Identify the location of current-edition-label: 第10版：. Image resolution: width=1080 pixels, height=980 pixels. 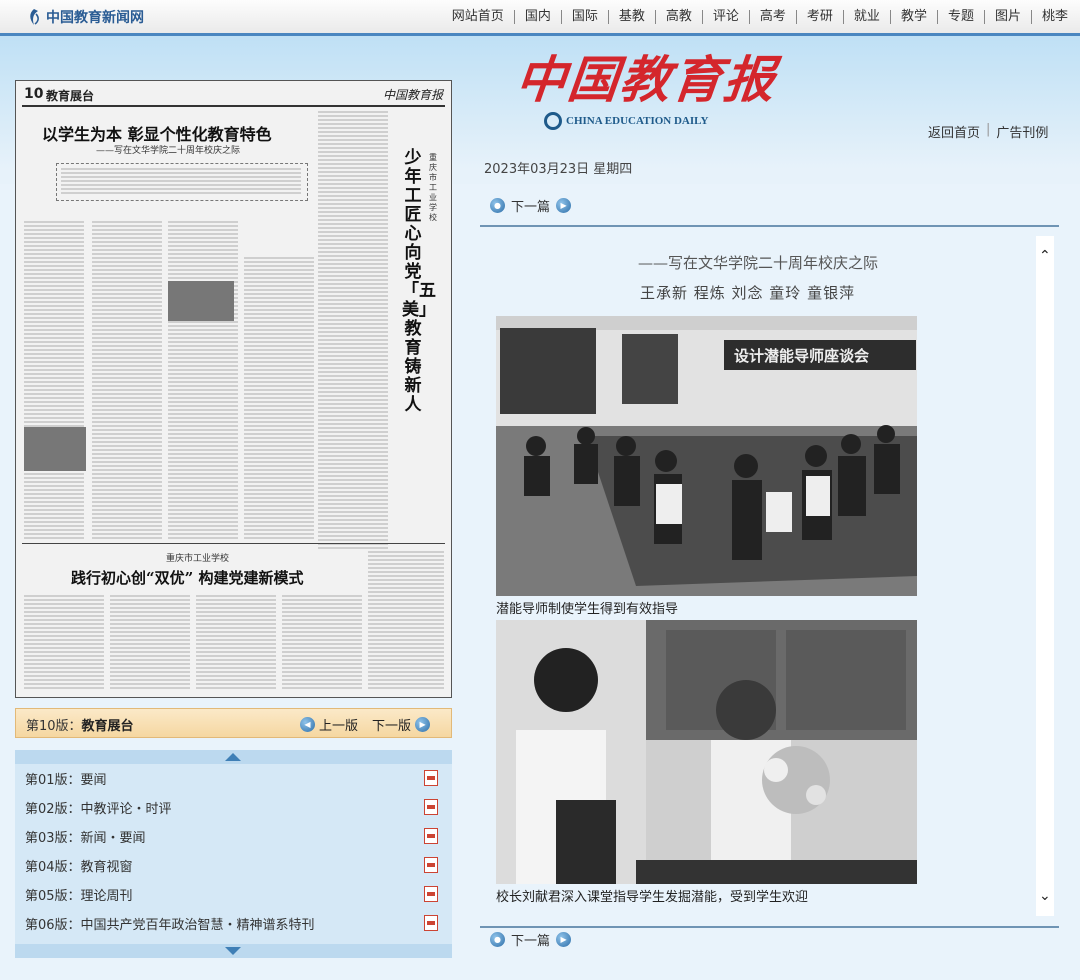
(54, 726).